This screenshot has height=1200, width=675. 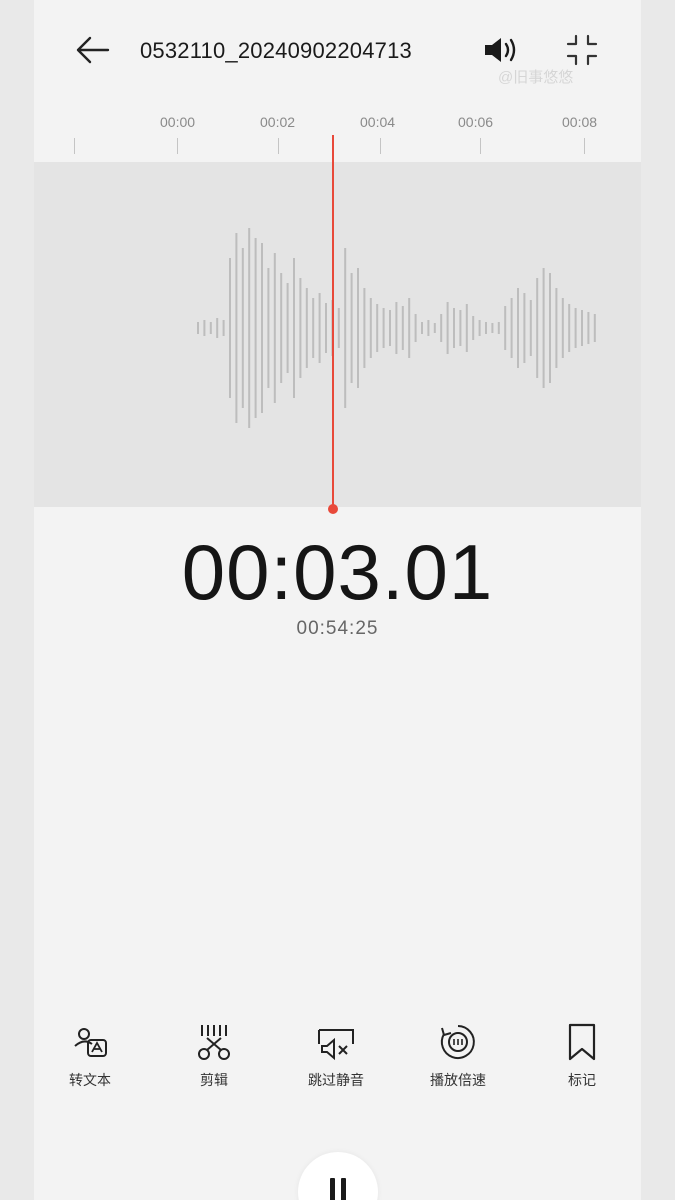 I want to click on waveform, so click(x=396, y=328).